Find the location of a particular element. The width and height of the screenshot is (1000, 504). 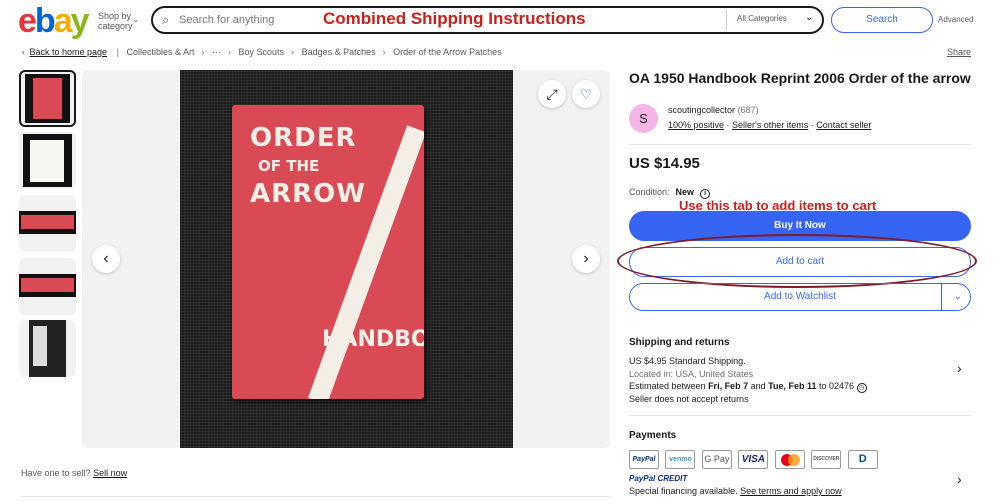

advanced-search-link: Advanced is located at coordinates (956, 19).